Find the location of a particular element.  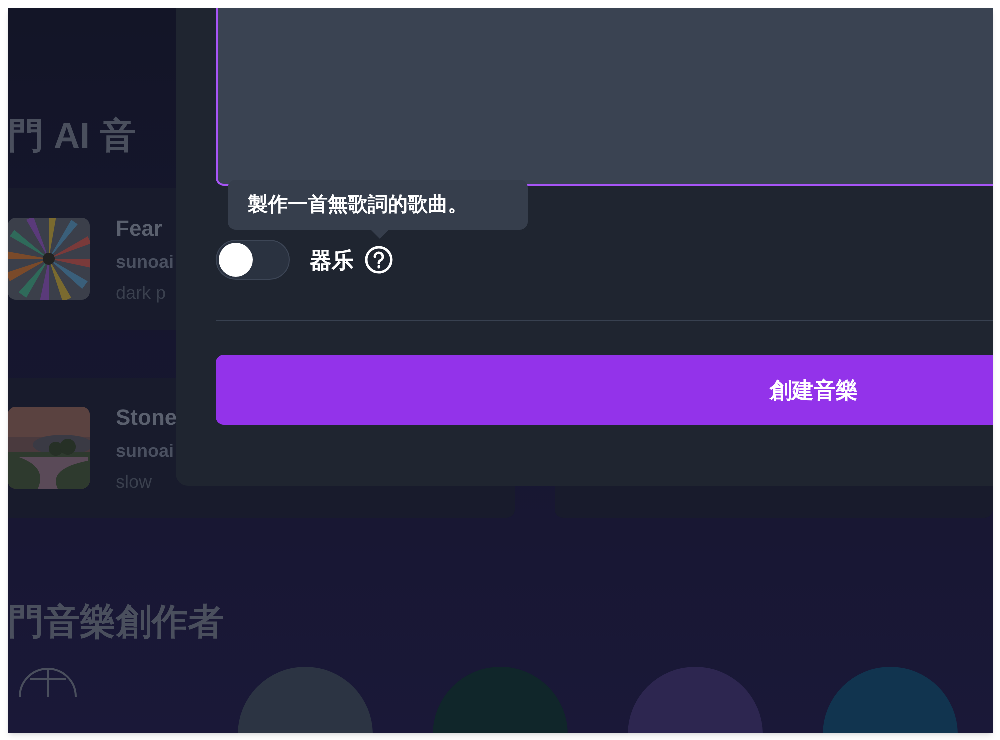

tooltip: 製作一首無歌詞的歌曲。 is located at coordinates (378, 205).